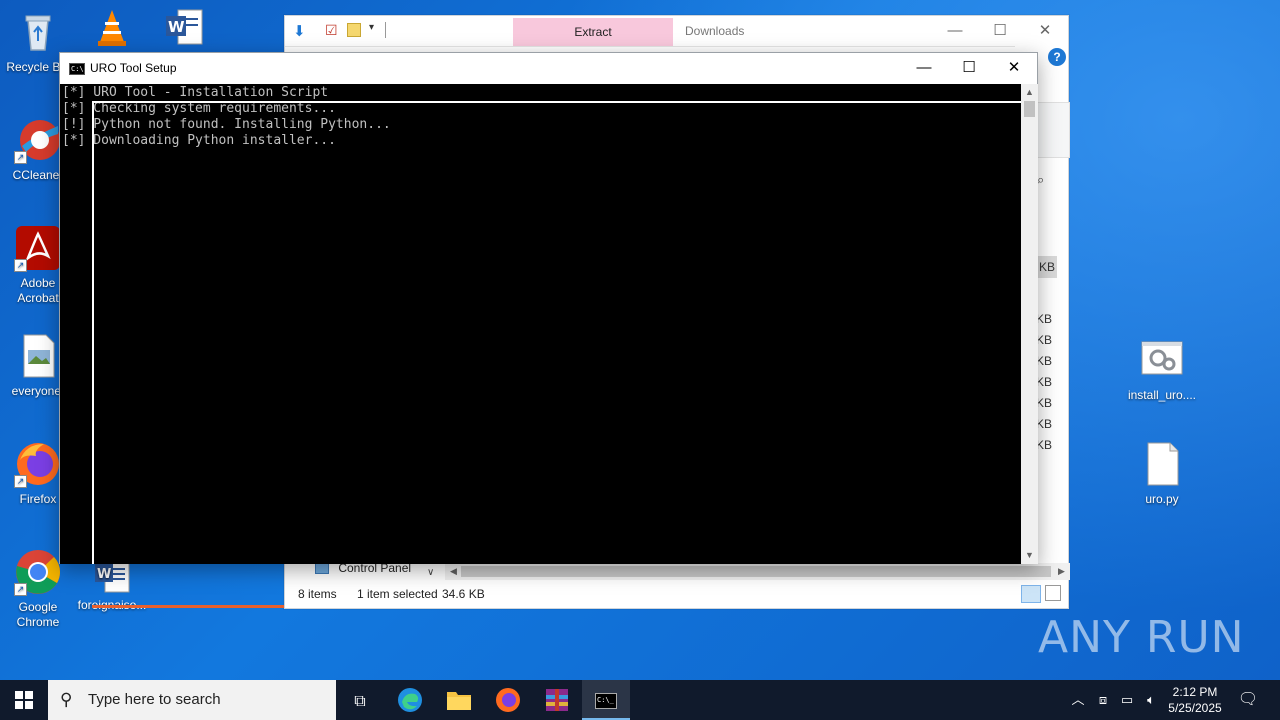 Image resolution: width=1280 pixels, height=720 pixels. What do you see at coordinates (1057, 57) in the screenshot?
I see `help-icon: ?` at bounding box center [1057, 57].